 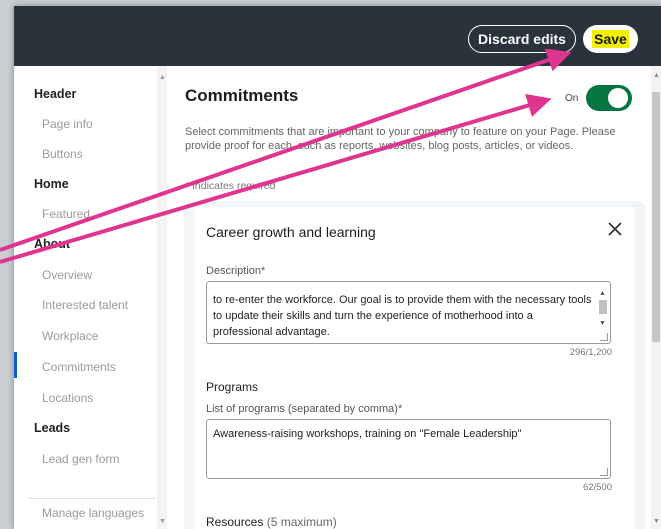 I want to click on description-char-count: 296/1,200, so click(x=590, y=352).